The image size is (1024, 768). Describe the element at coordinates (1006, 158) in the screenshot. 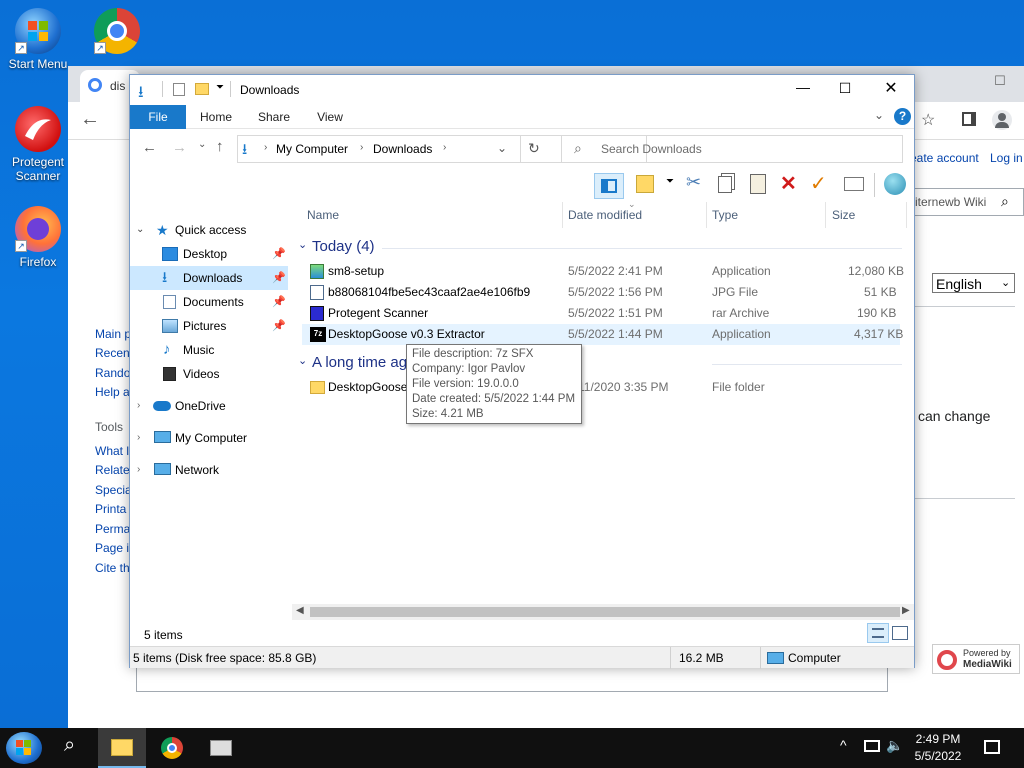

I see `login-link: Log in` at that location.